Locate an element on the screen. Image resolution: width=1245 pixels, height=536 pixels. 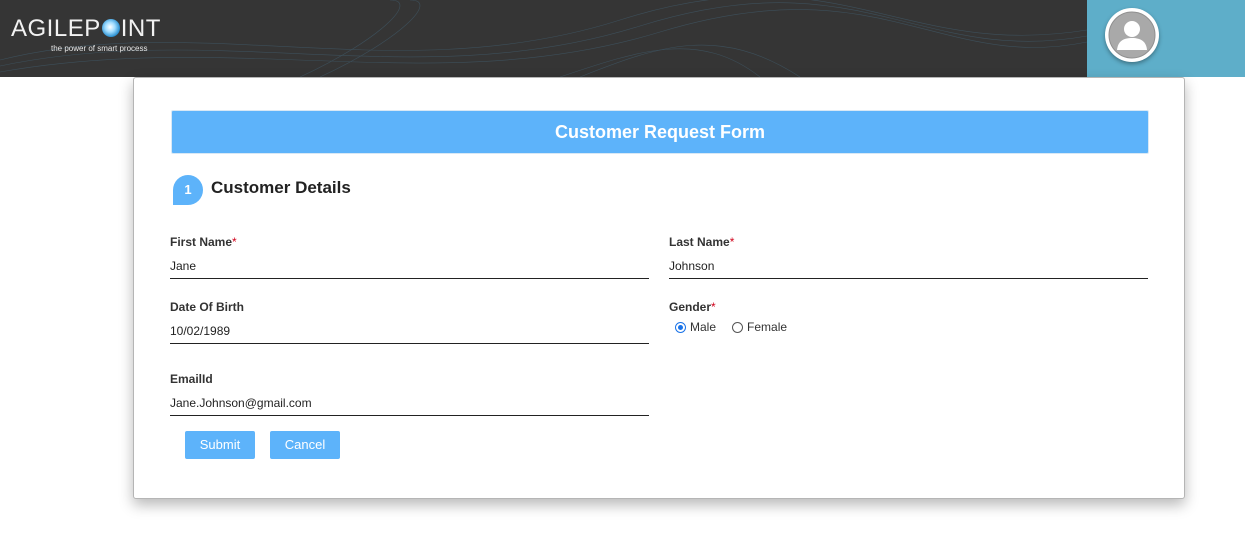
email-label: EmailId is located at coordinates (191, 379).